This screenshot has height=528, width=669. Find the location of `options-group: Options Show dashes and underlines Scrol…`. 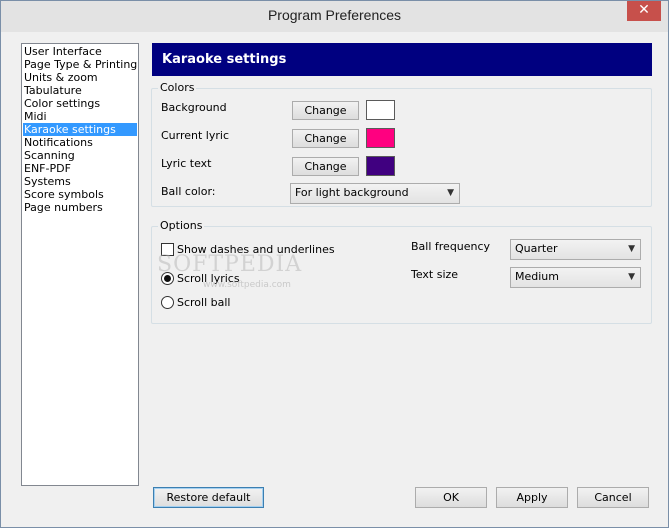

options-group: Options Show dashes and underlines Scrol… is located at coordinates (401, 271).